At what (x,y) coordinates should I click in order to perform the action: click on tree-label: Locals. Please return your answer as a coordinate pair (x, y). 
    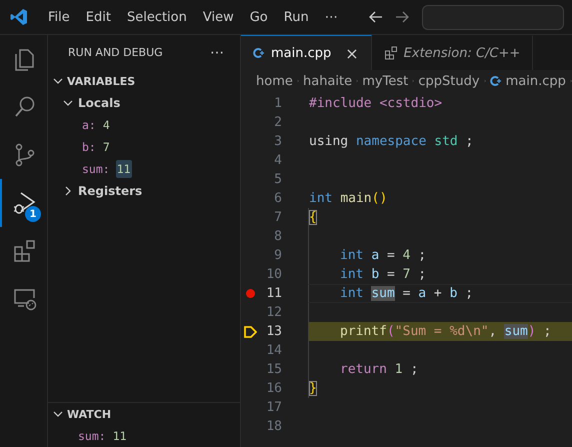
    Looking at the image, I should click on (99, 103).